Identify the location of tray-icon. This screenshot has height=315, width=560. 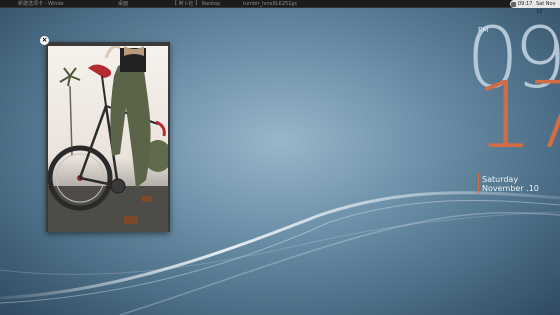
(513, 4).